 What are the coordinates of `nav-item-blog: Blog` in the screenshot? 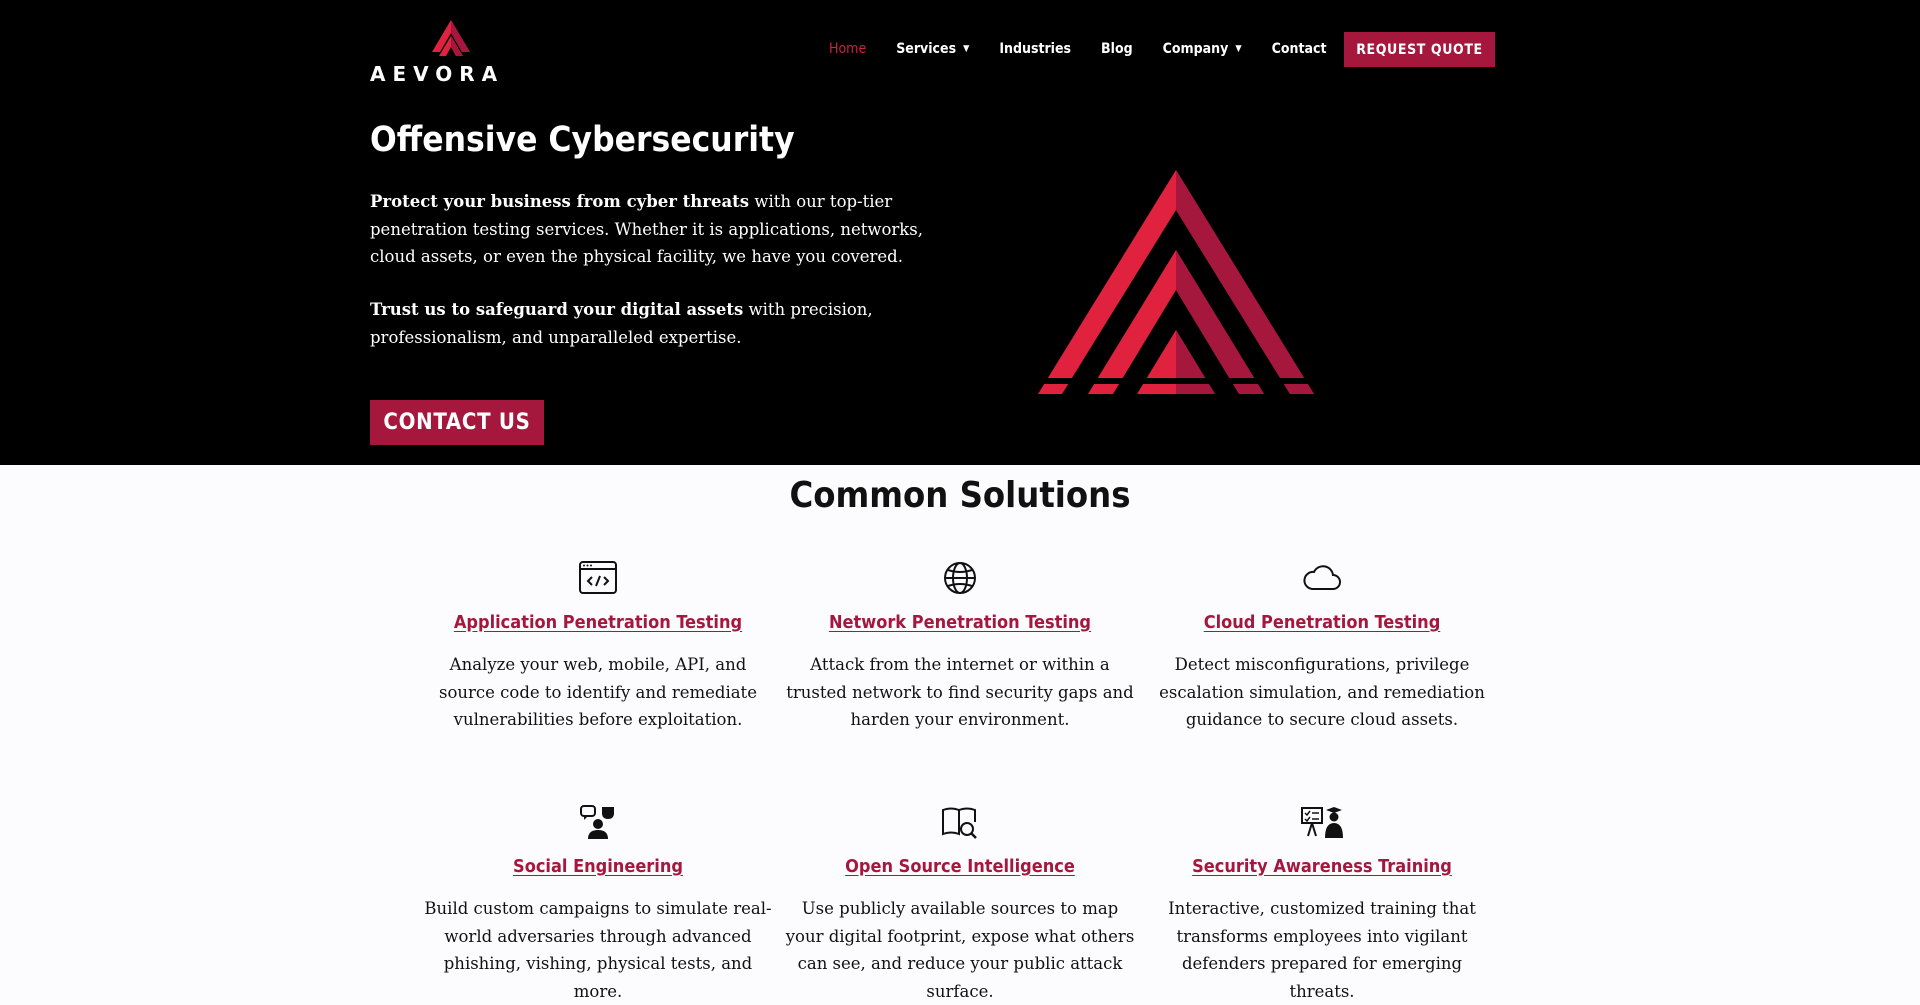 It's located at (1117, 49).